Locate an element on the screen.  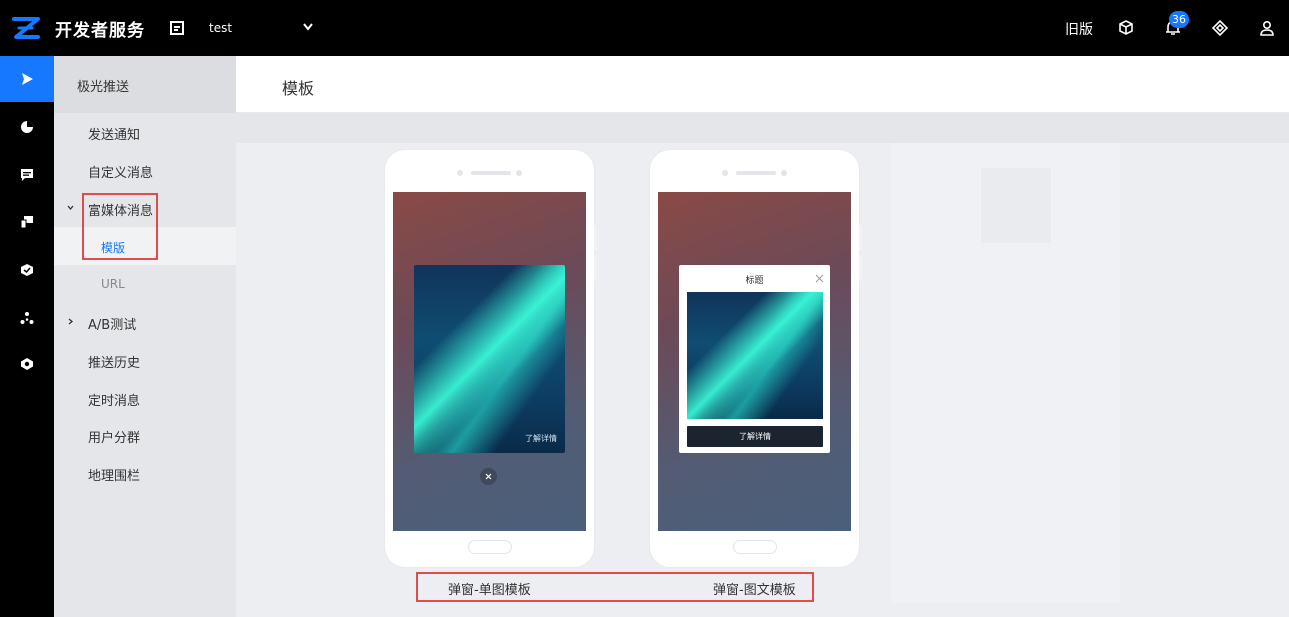
popup-detail-link: 了解详情 is located at coordinates (541, 438).